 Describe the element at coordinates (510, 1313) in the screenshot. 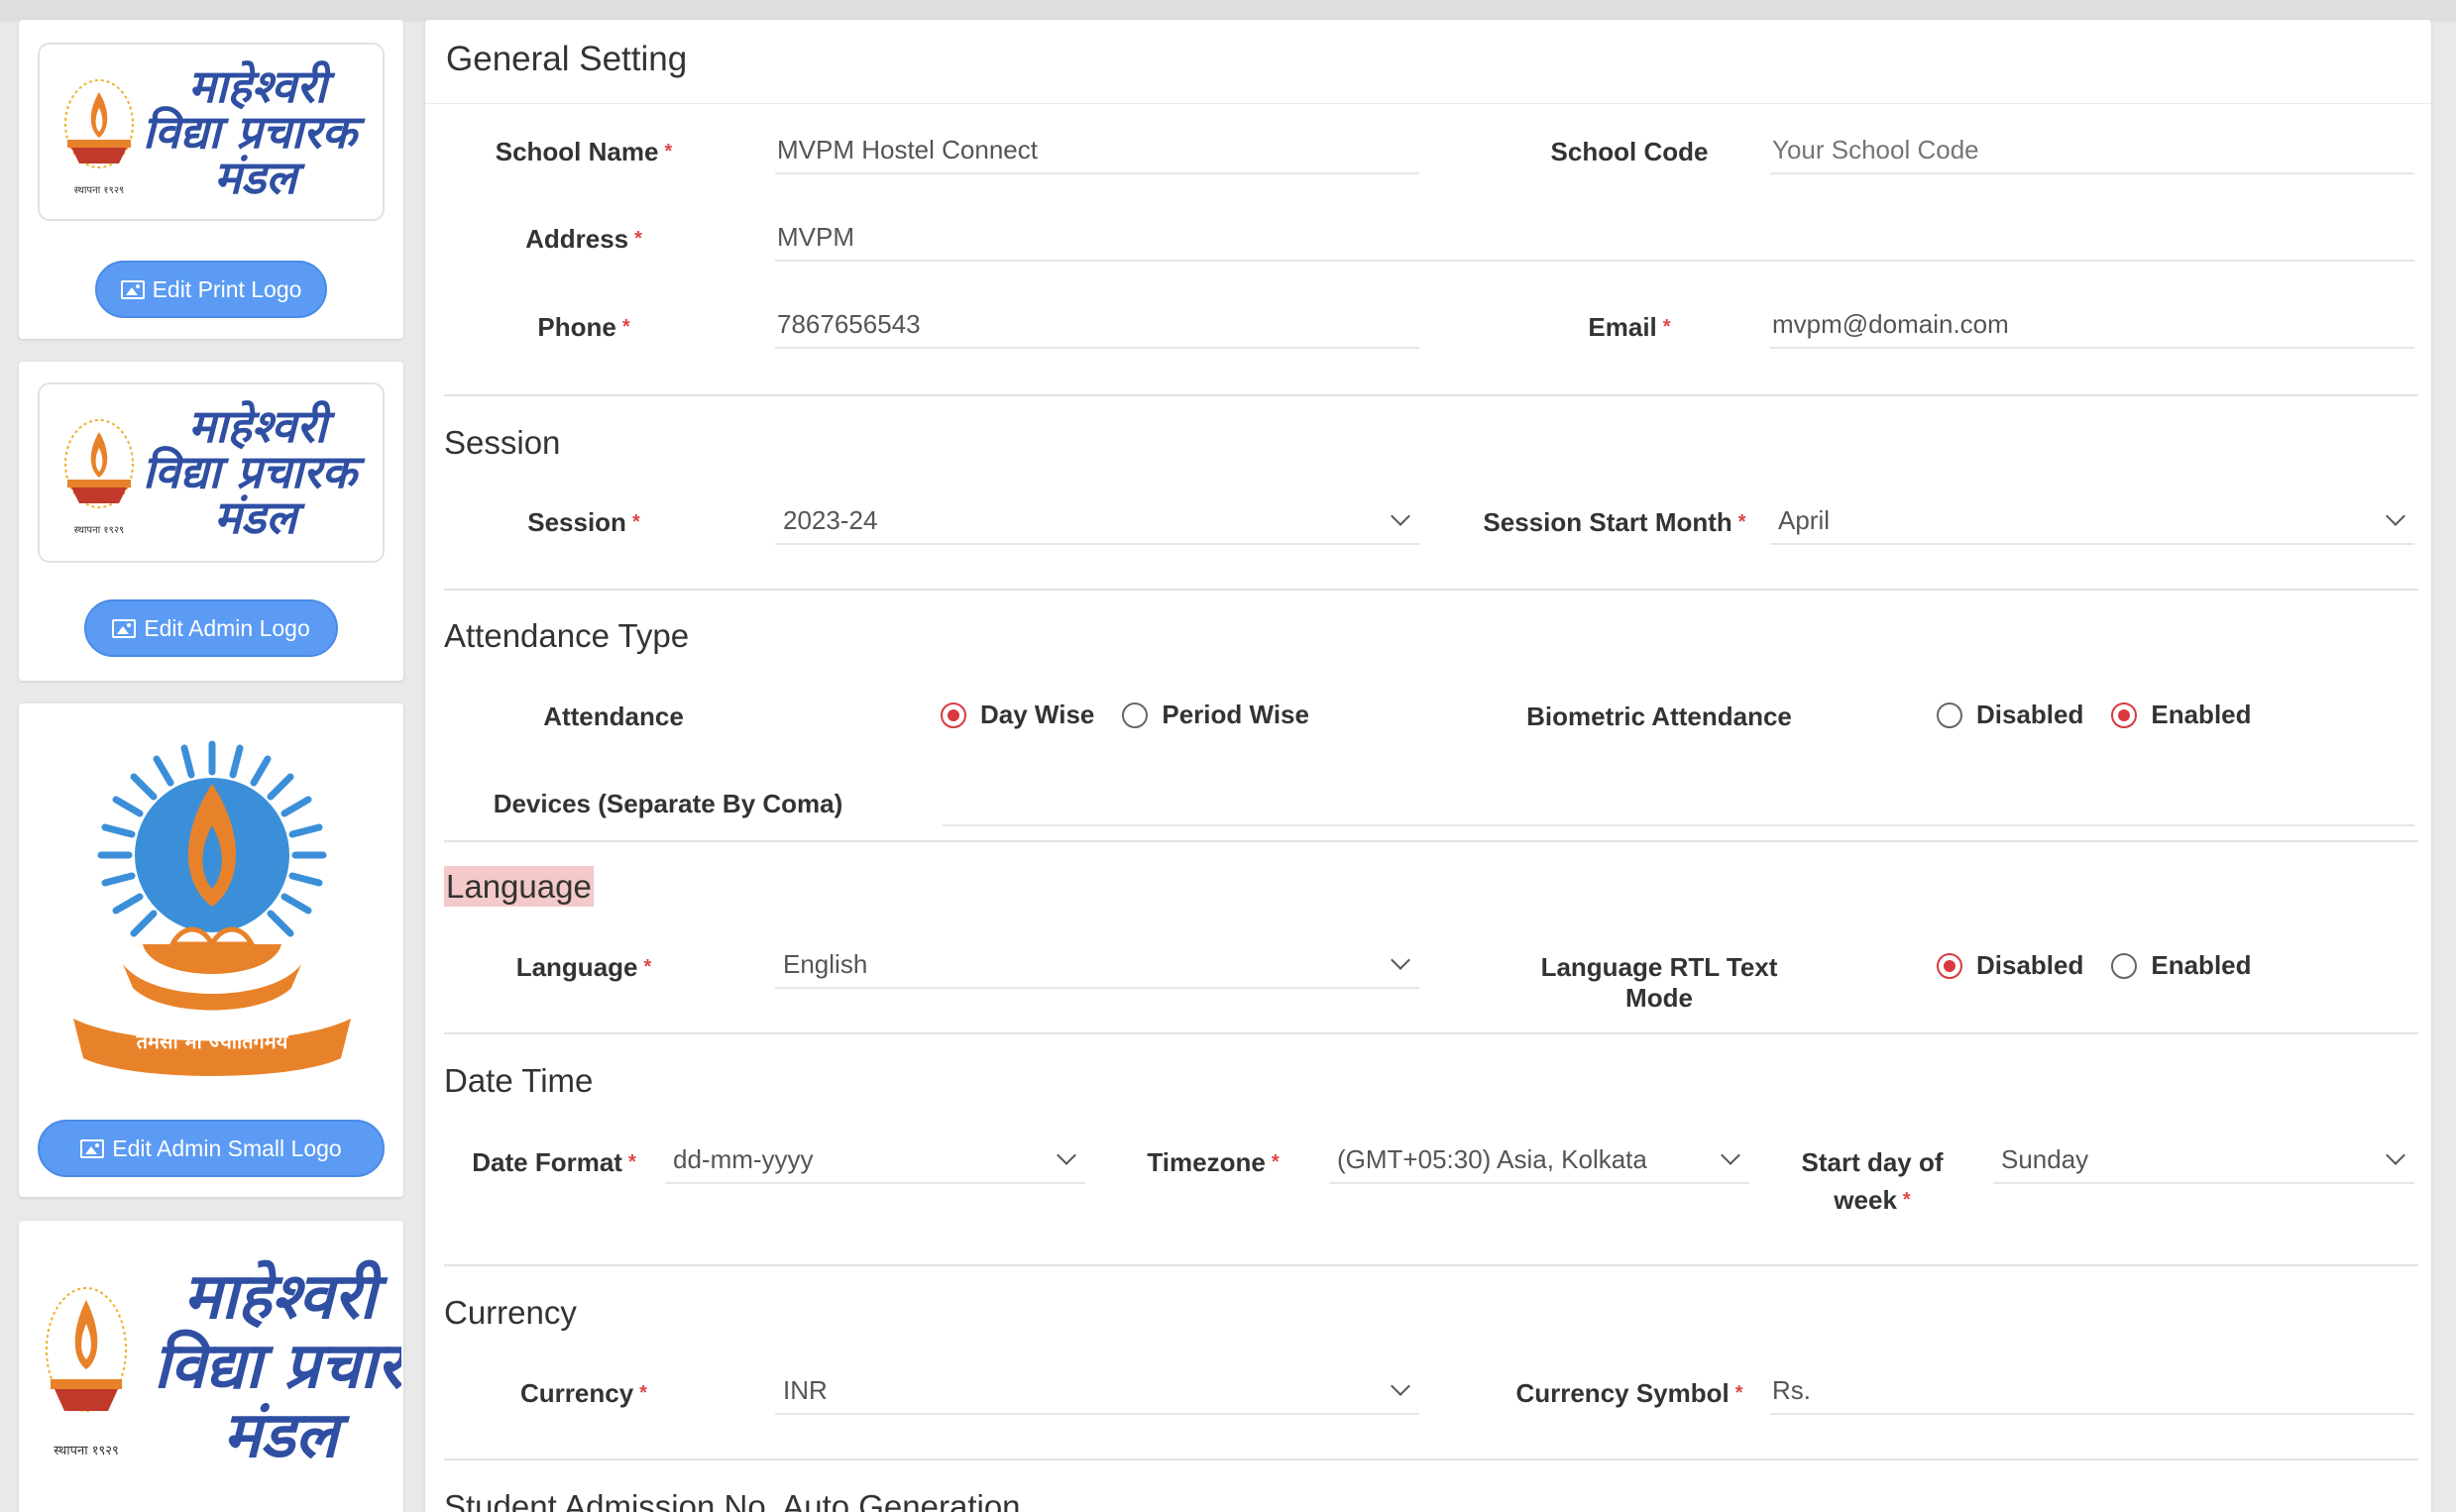

I see `currency-section-title: Currency` at that location.